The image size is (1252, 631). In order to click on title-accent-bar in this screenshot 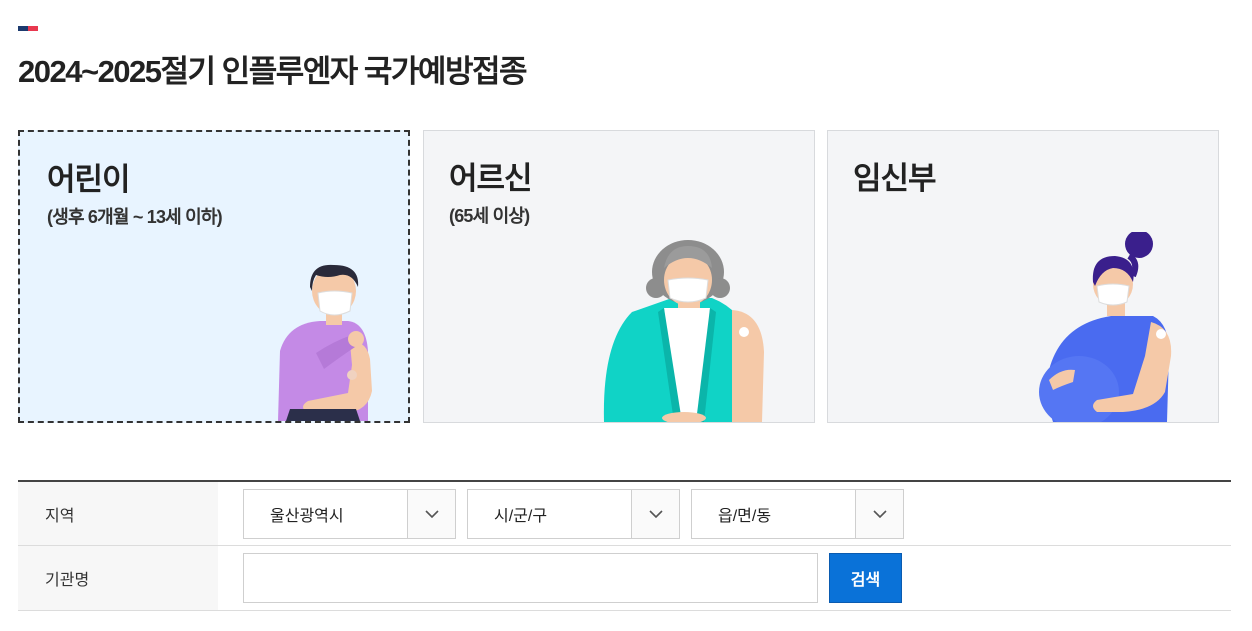, I will do `click(28, 28)`.